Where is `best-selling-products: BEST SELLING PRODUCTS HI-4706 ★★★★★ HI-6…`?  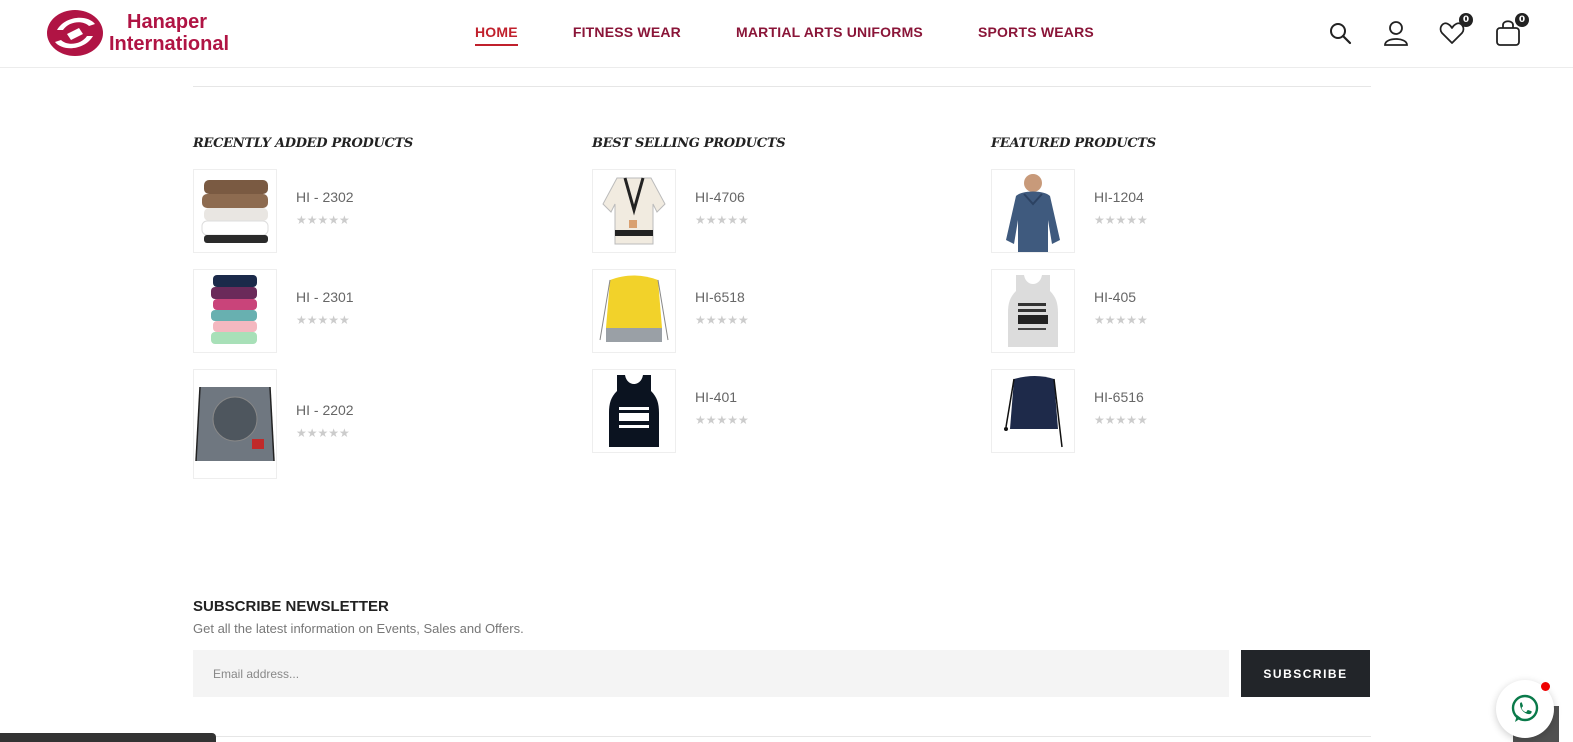
best-selling-products: BEST SELLING PRODUCTS HI-4706 ★★★★★ HI-6… is located at coordinates (782, 294).